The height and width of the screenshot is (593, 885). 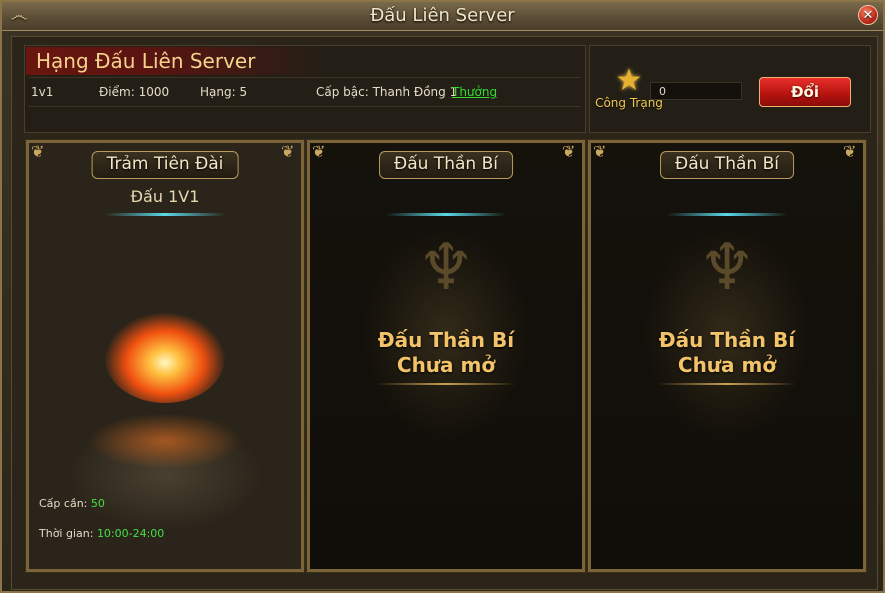 I want to click on exchange-button: Đổi, so click(x=805, y=92).